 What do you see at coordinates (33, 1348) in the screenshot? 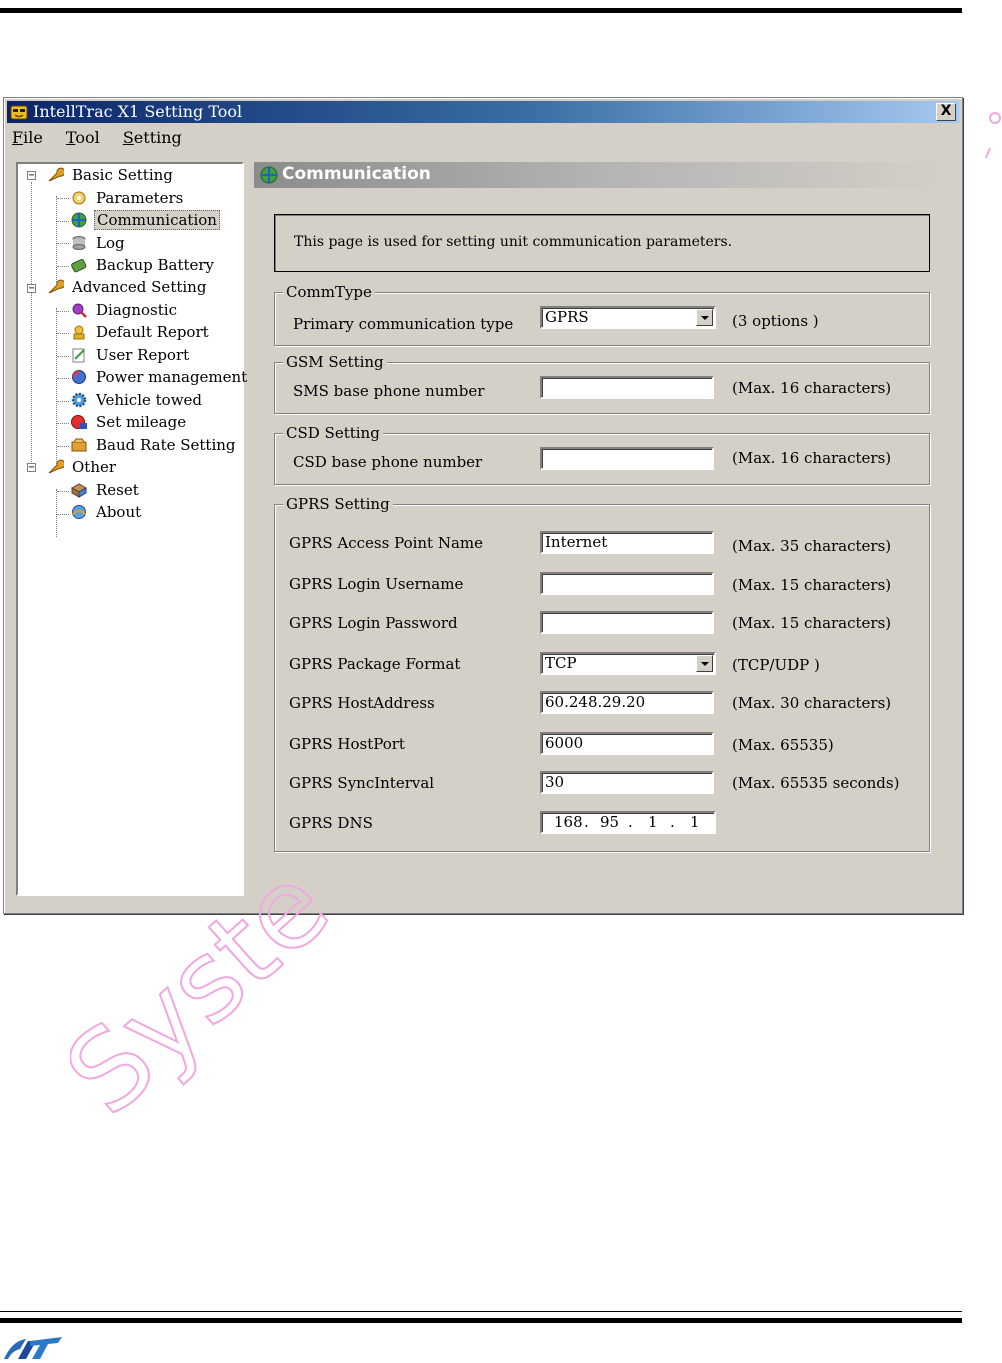
I see `company-logo` at bounding box center [33, 1348].